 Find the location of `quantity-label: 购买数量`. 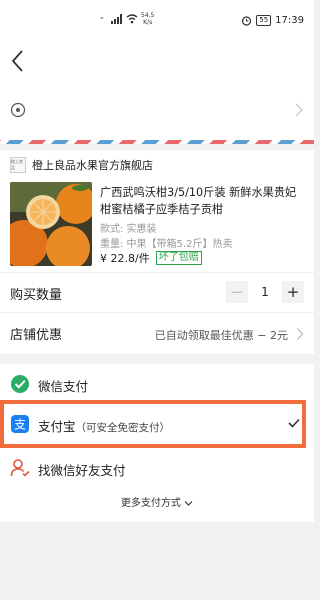

quantity-label: 购买数量 is located at coordinates (36, 295).